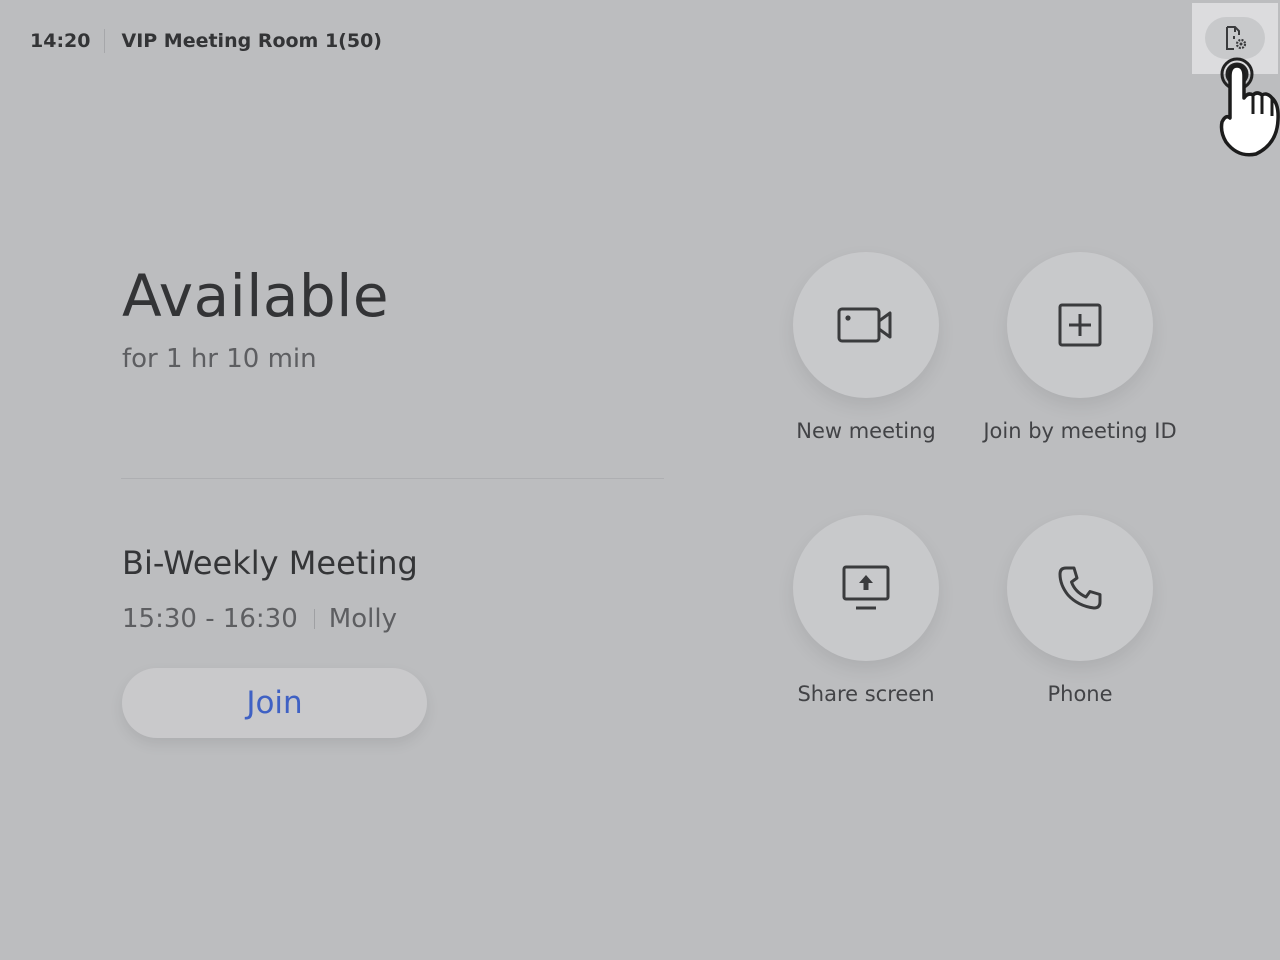 The height and width of the screenshot is (960, 1280). What do you see at coordinates (210, 619) in the screenshot?
I see `meeting-time-range: 15:30 - 16:30` at bounding box center [210, 619].